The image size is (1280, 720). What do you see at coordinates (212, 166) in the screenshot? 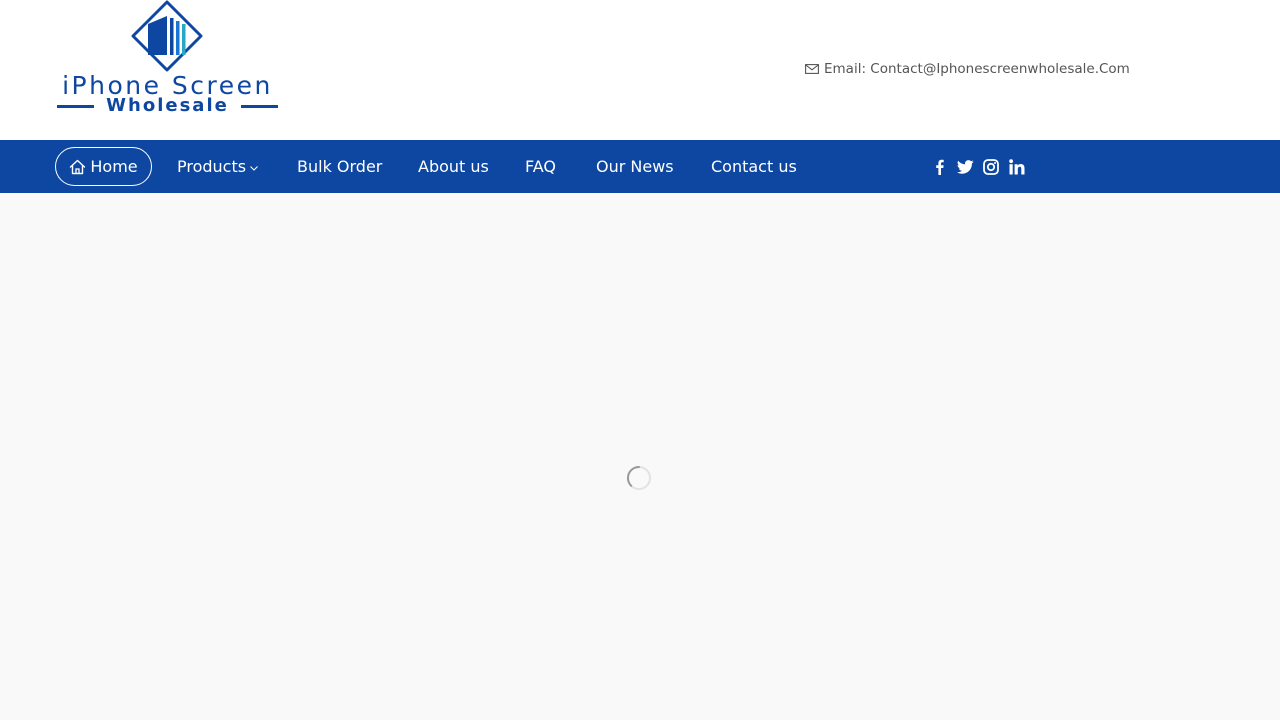
I see `nav-item-label: Products` at bounding box center [212, 166].